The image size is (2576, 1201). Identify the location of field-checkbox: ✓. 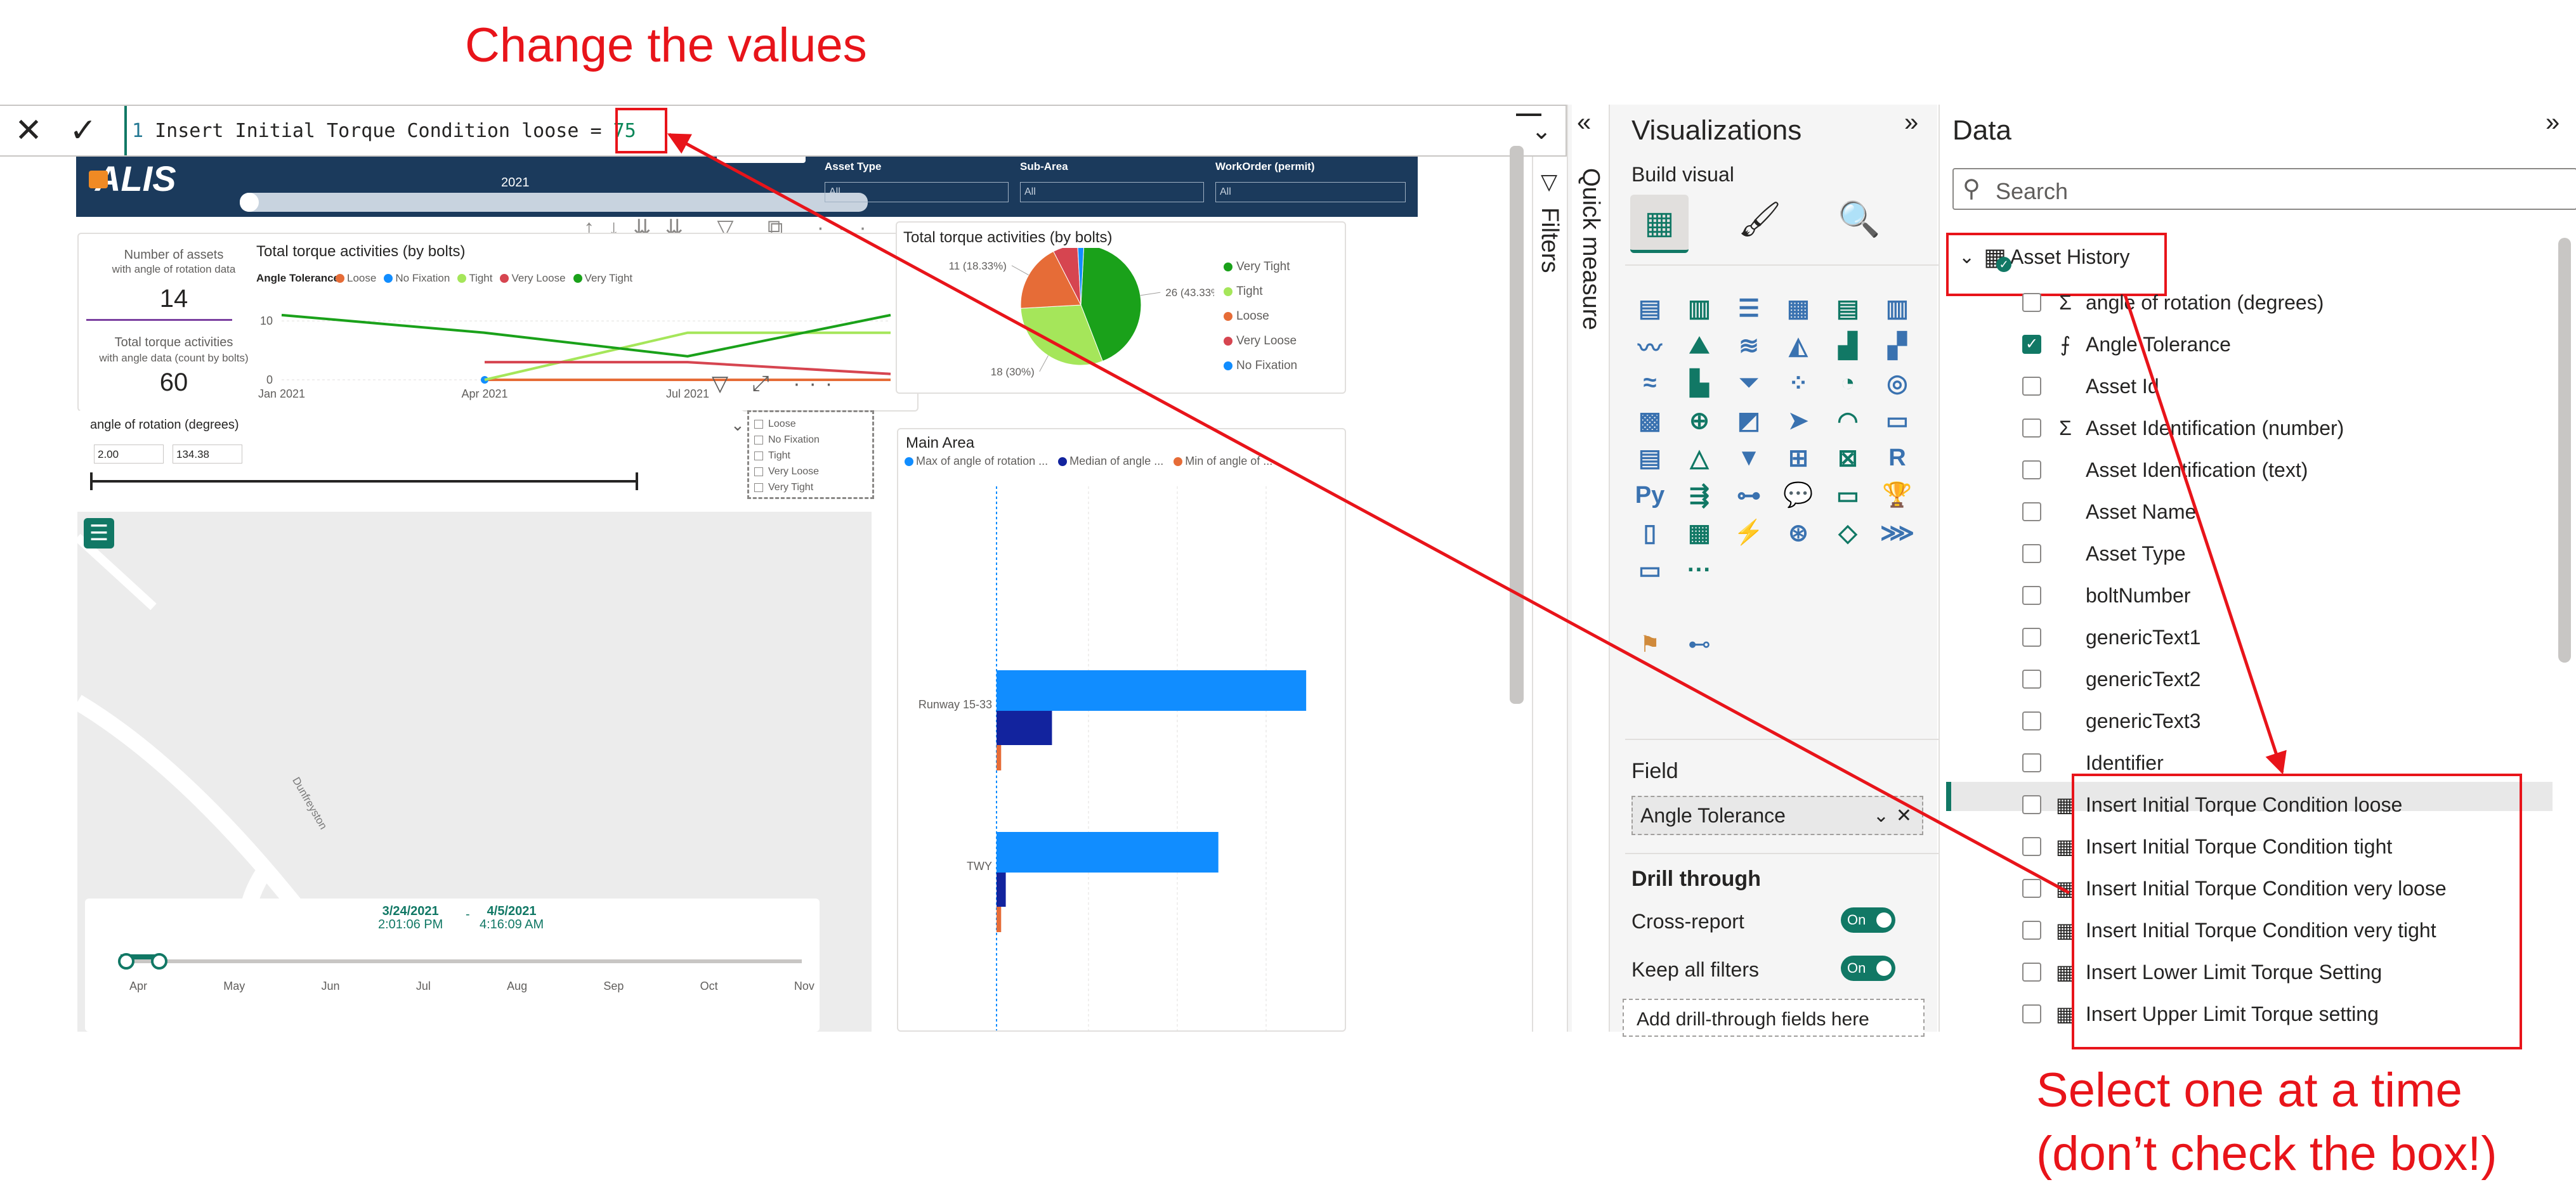
(2032, 344).